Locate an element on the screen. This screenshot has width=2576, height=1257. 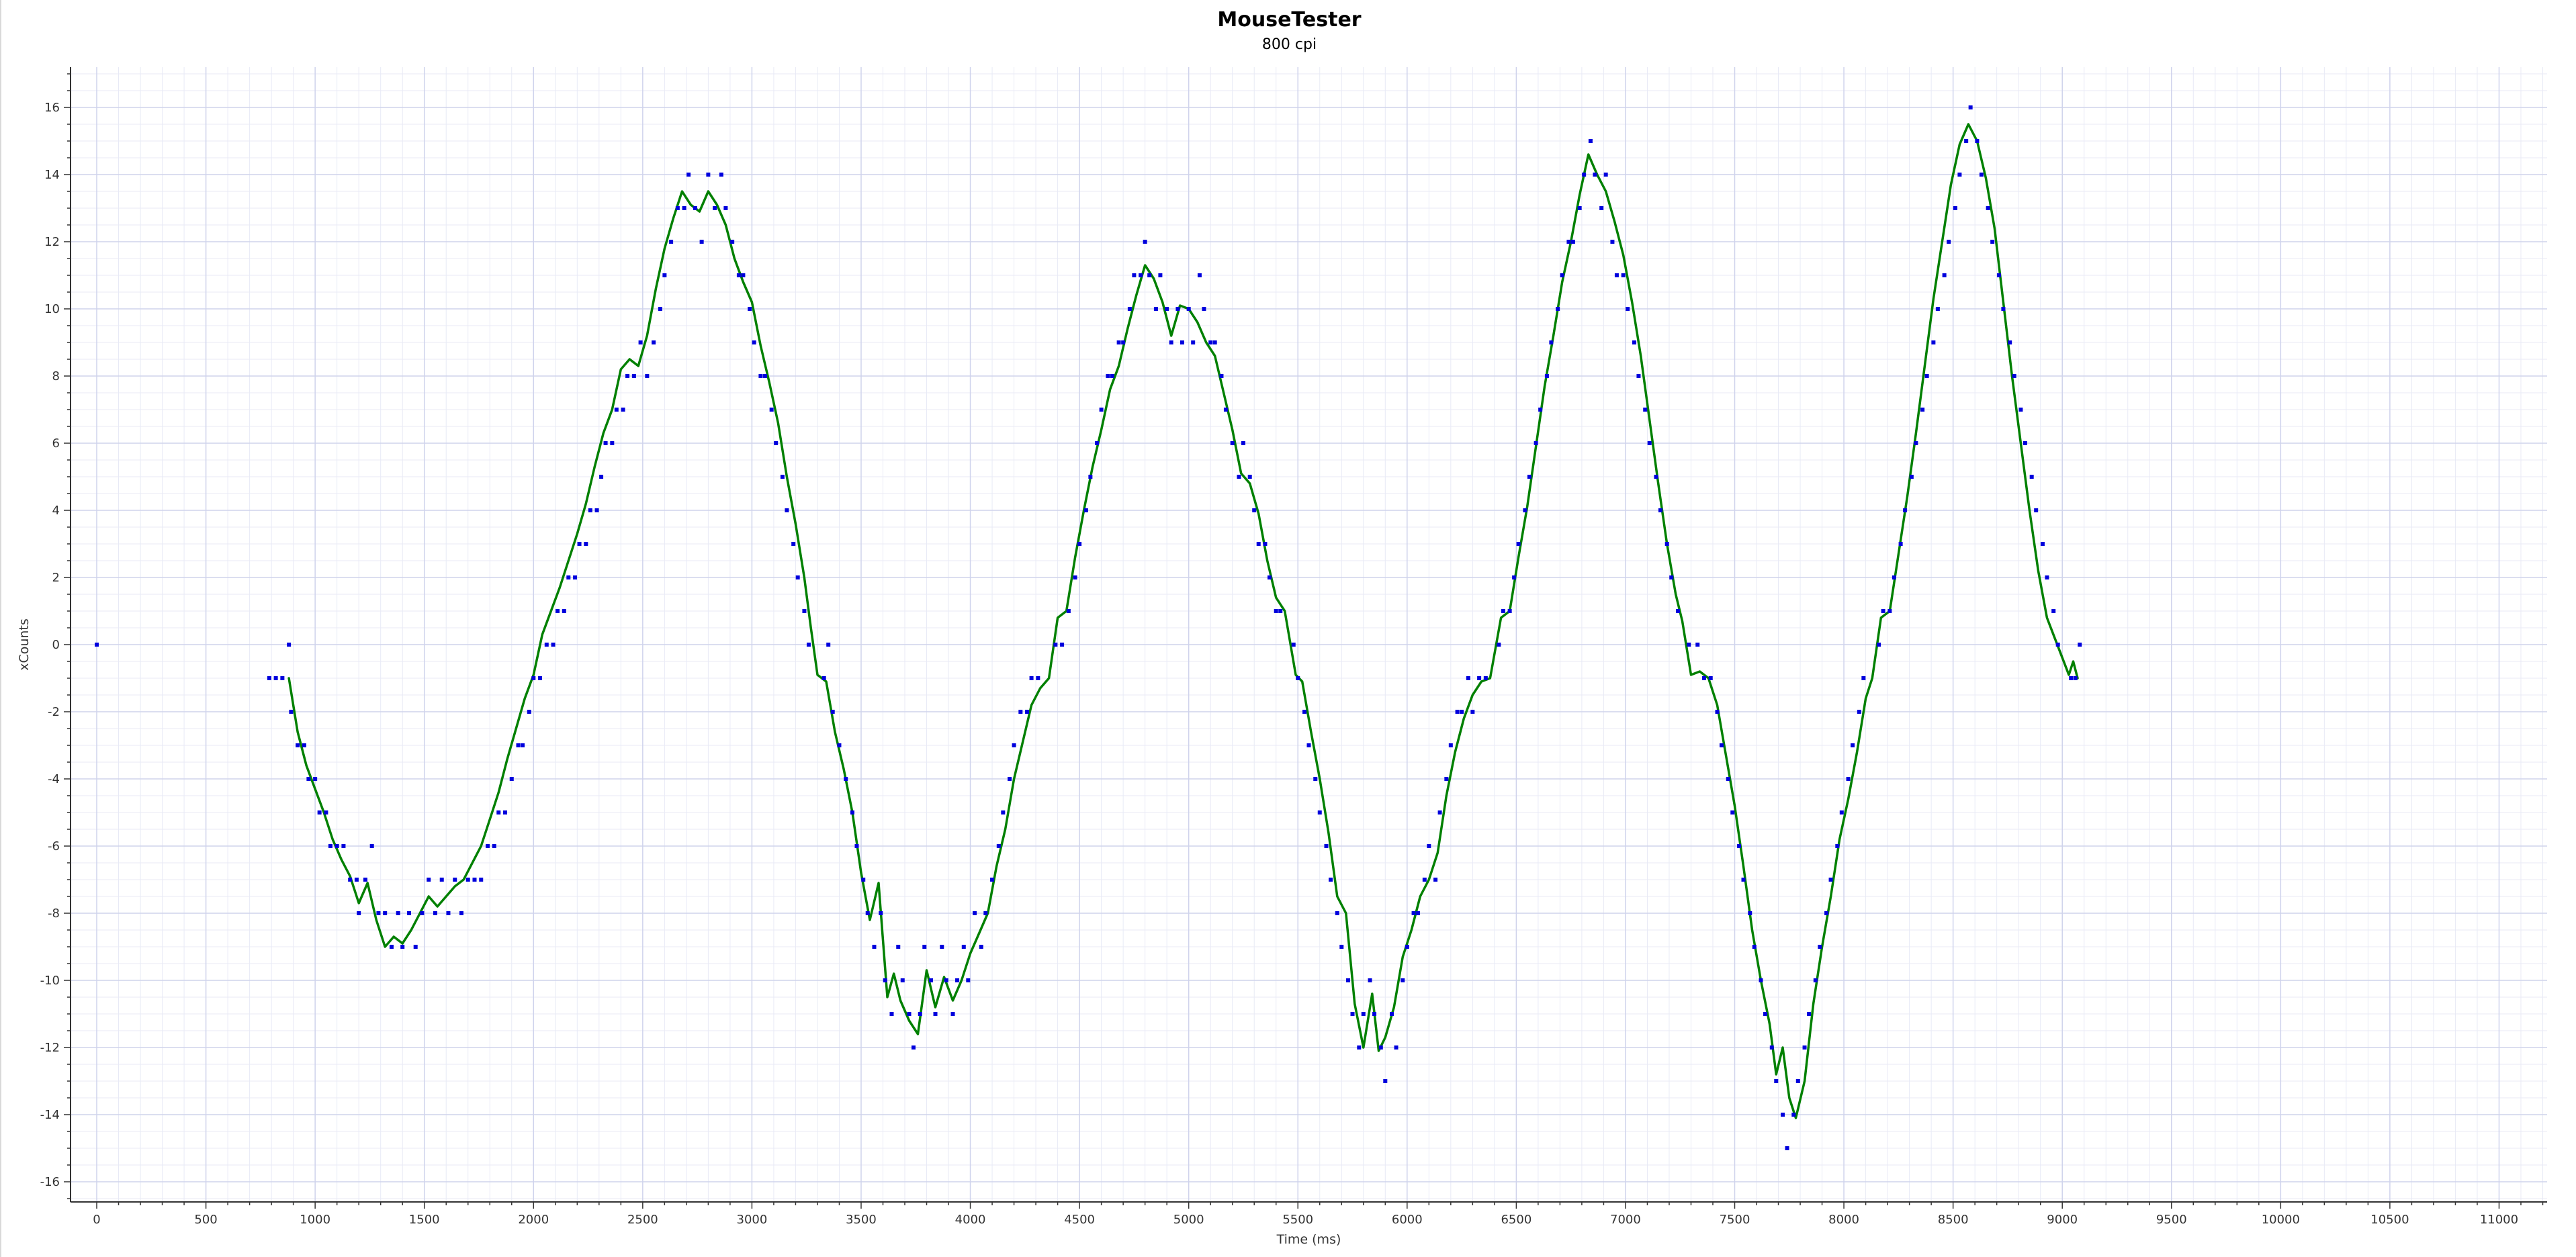
y-tick-label: 12 is located at coordinates (52, 242).